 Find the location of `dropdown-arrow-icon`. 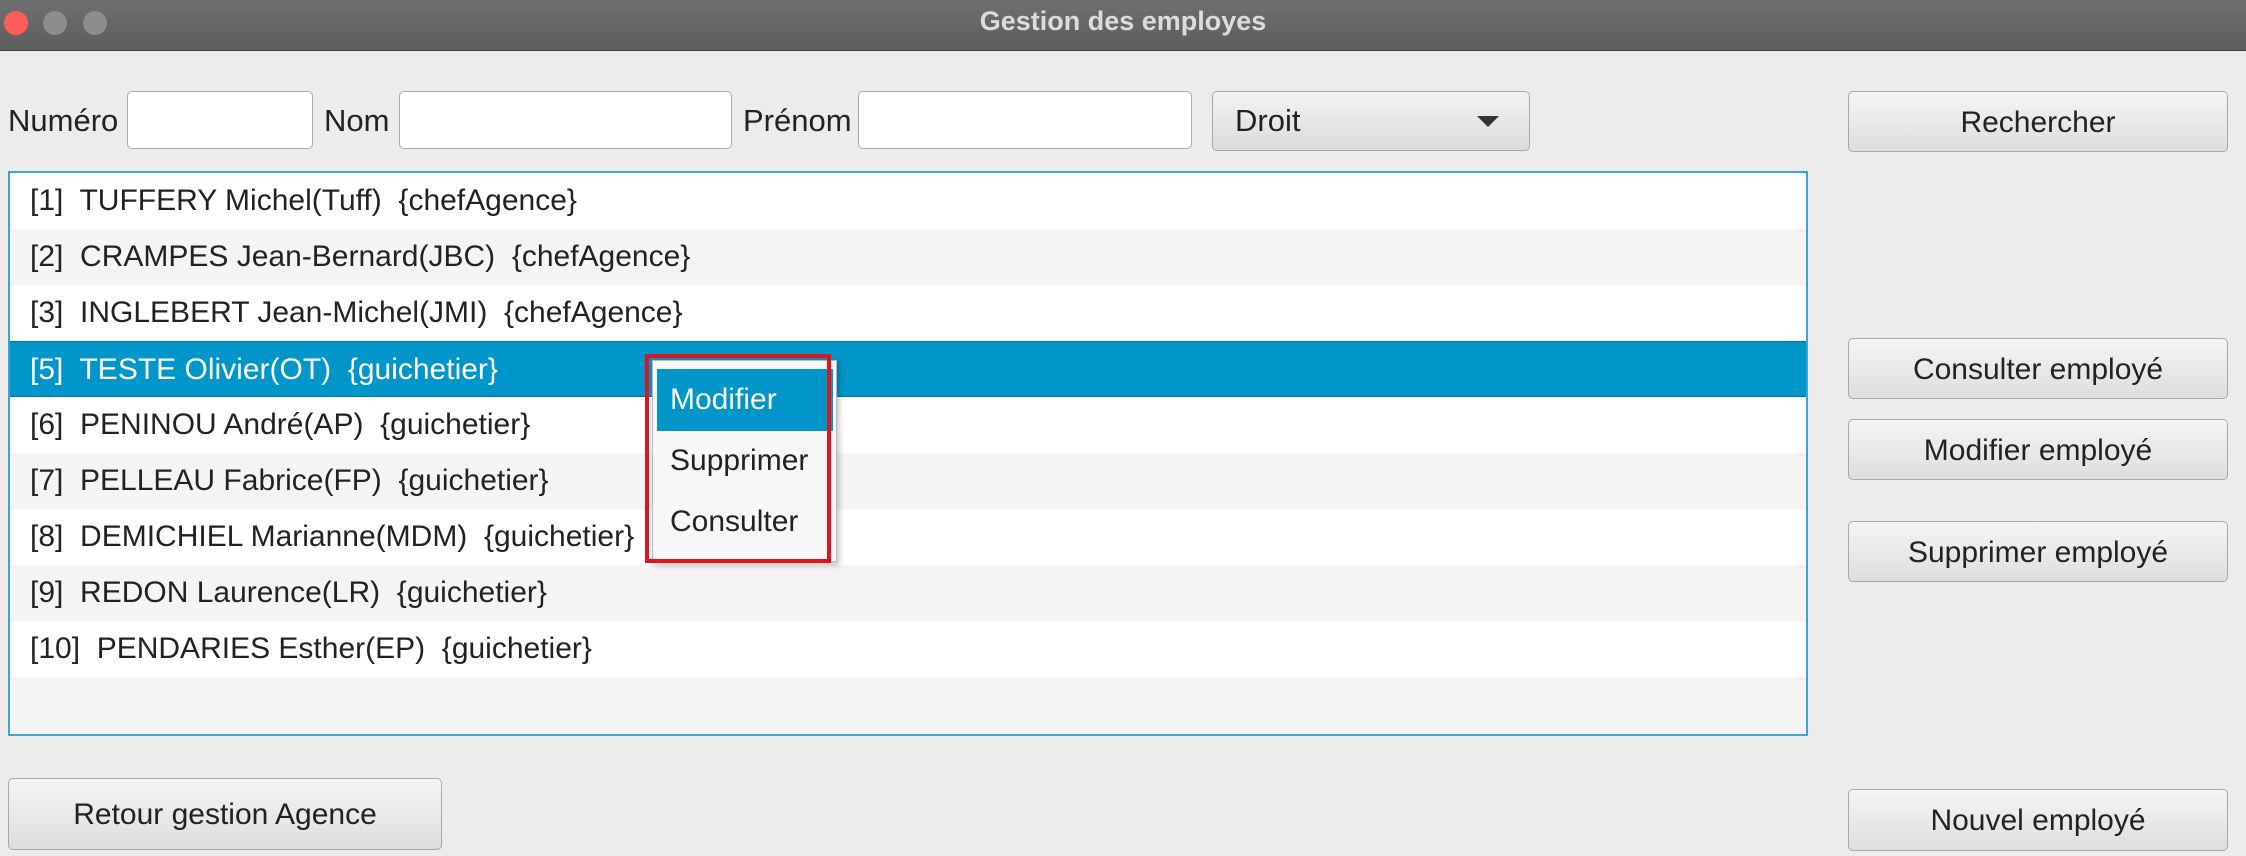

dropdown-arrow-icon is located at coordinates (1488, 121).